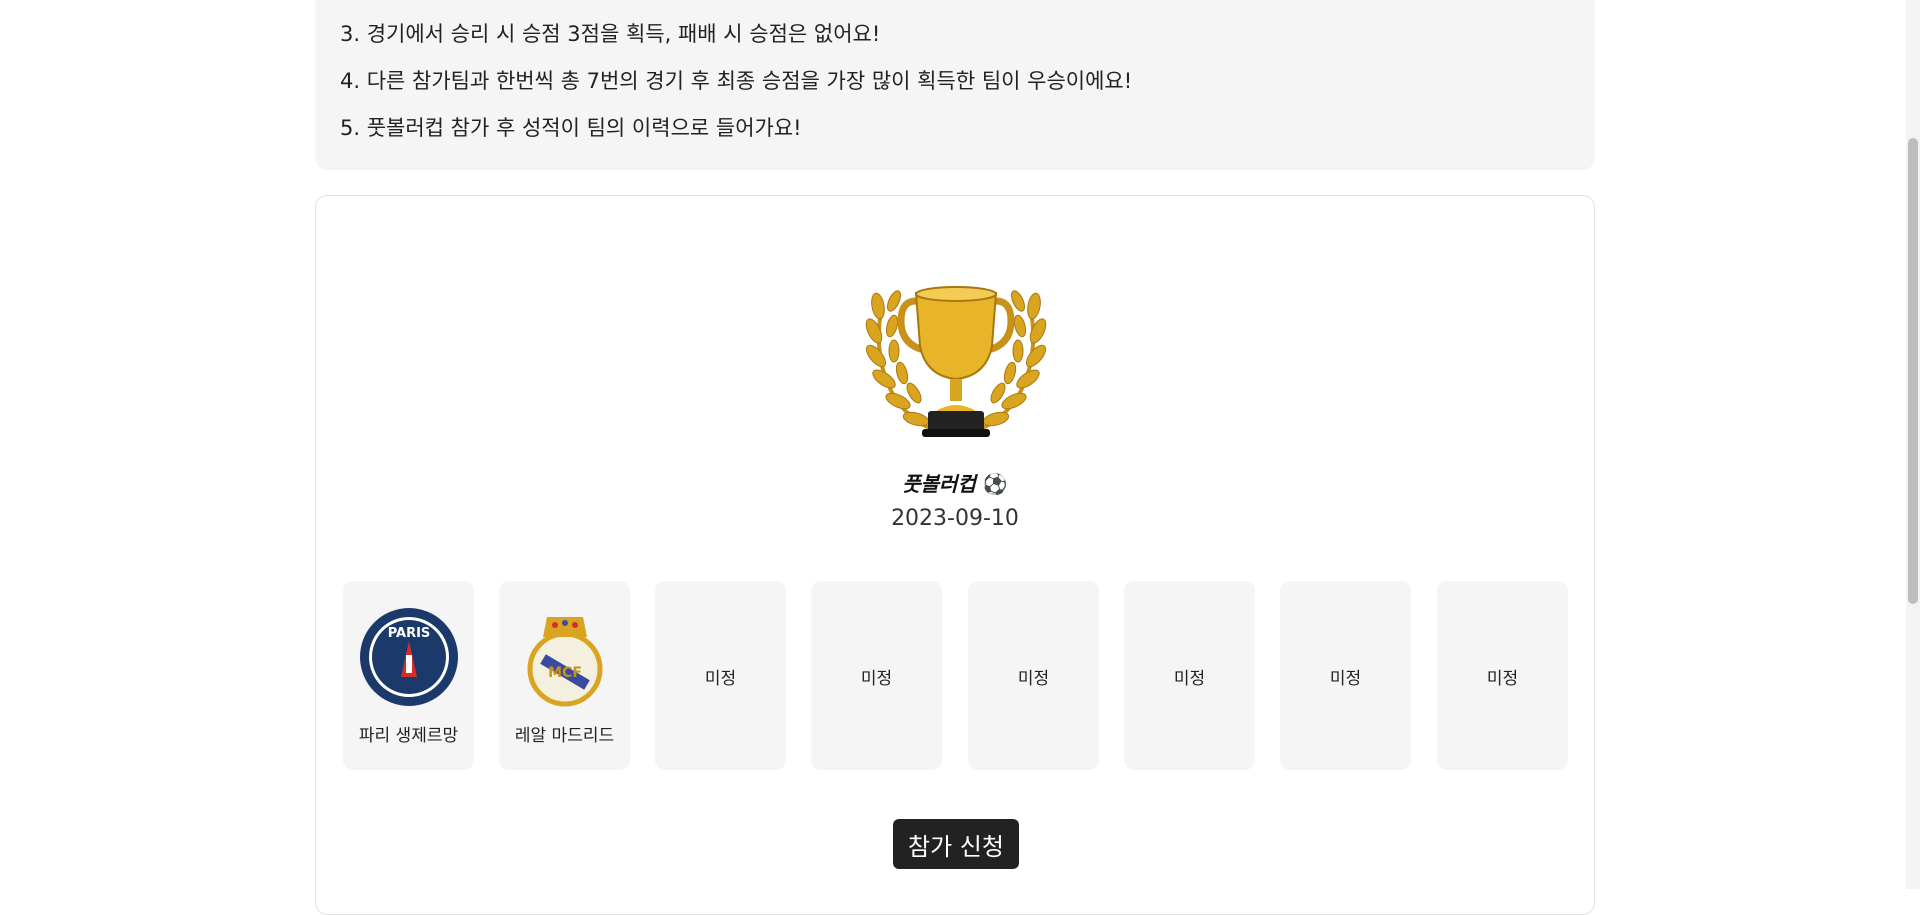 The height and width of the screenshot is (915, 1920). What do you see at coordinates (1913, 371) in the screenshot?
I see `scrollbar-thumb` at bounding box center [1913, 371].